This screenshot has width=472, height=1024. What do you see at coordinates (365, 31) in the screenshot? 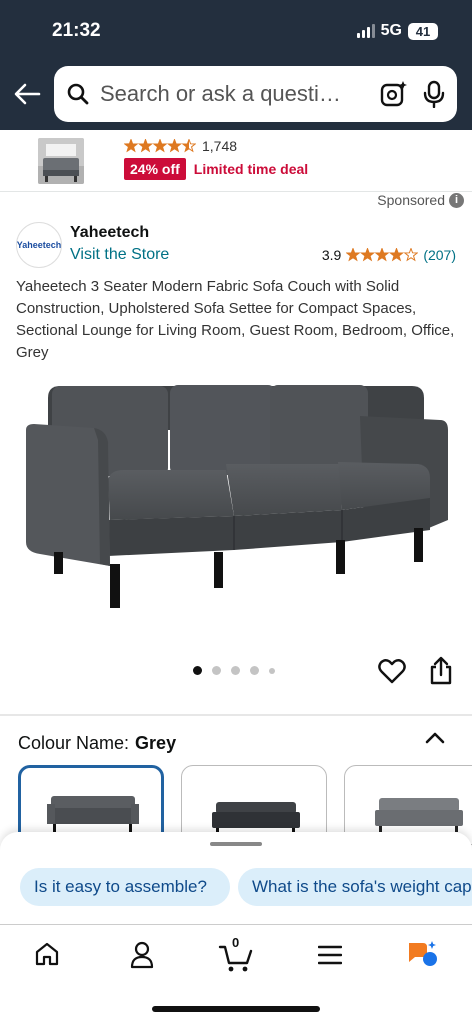
I see `signal-icon` at bounding box center [365, 31].